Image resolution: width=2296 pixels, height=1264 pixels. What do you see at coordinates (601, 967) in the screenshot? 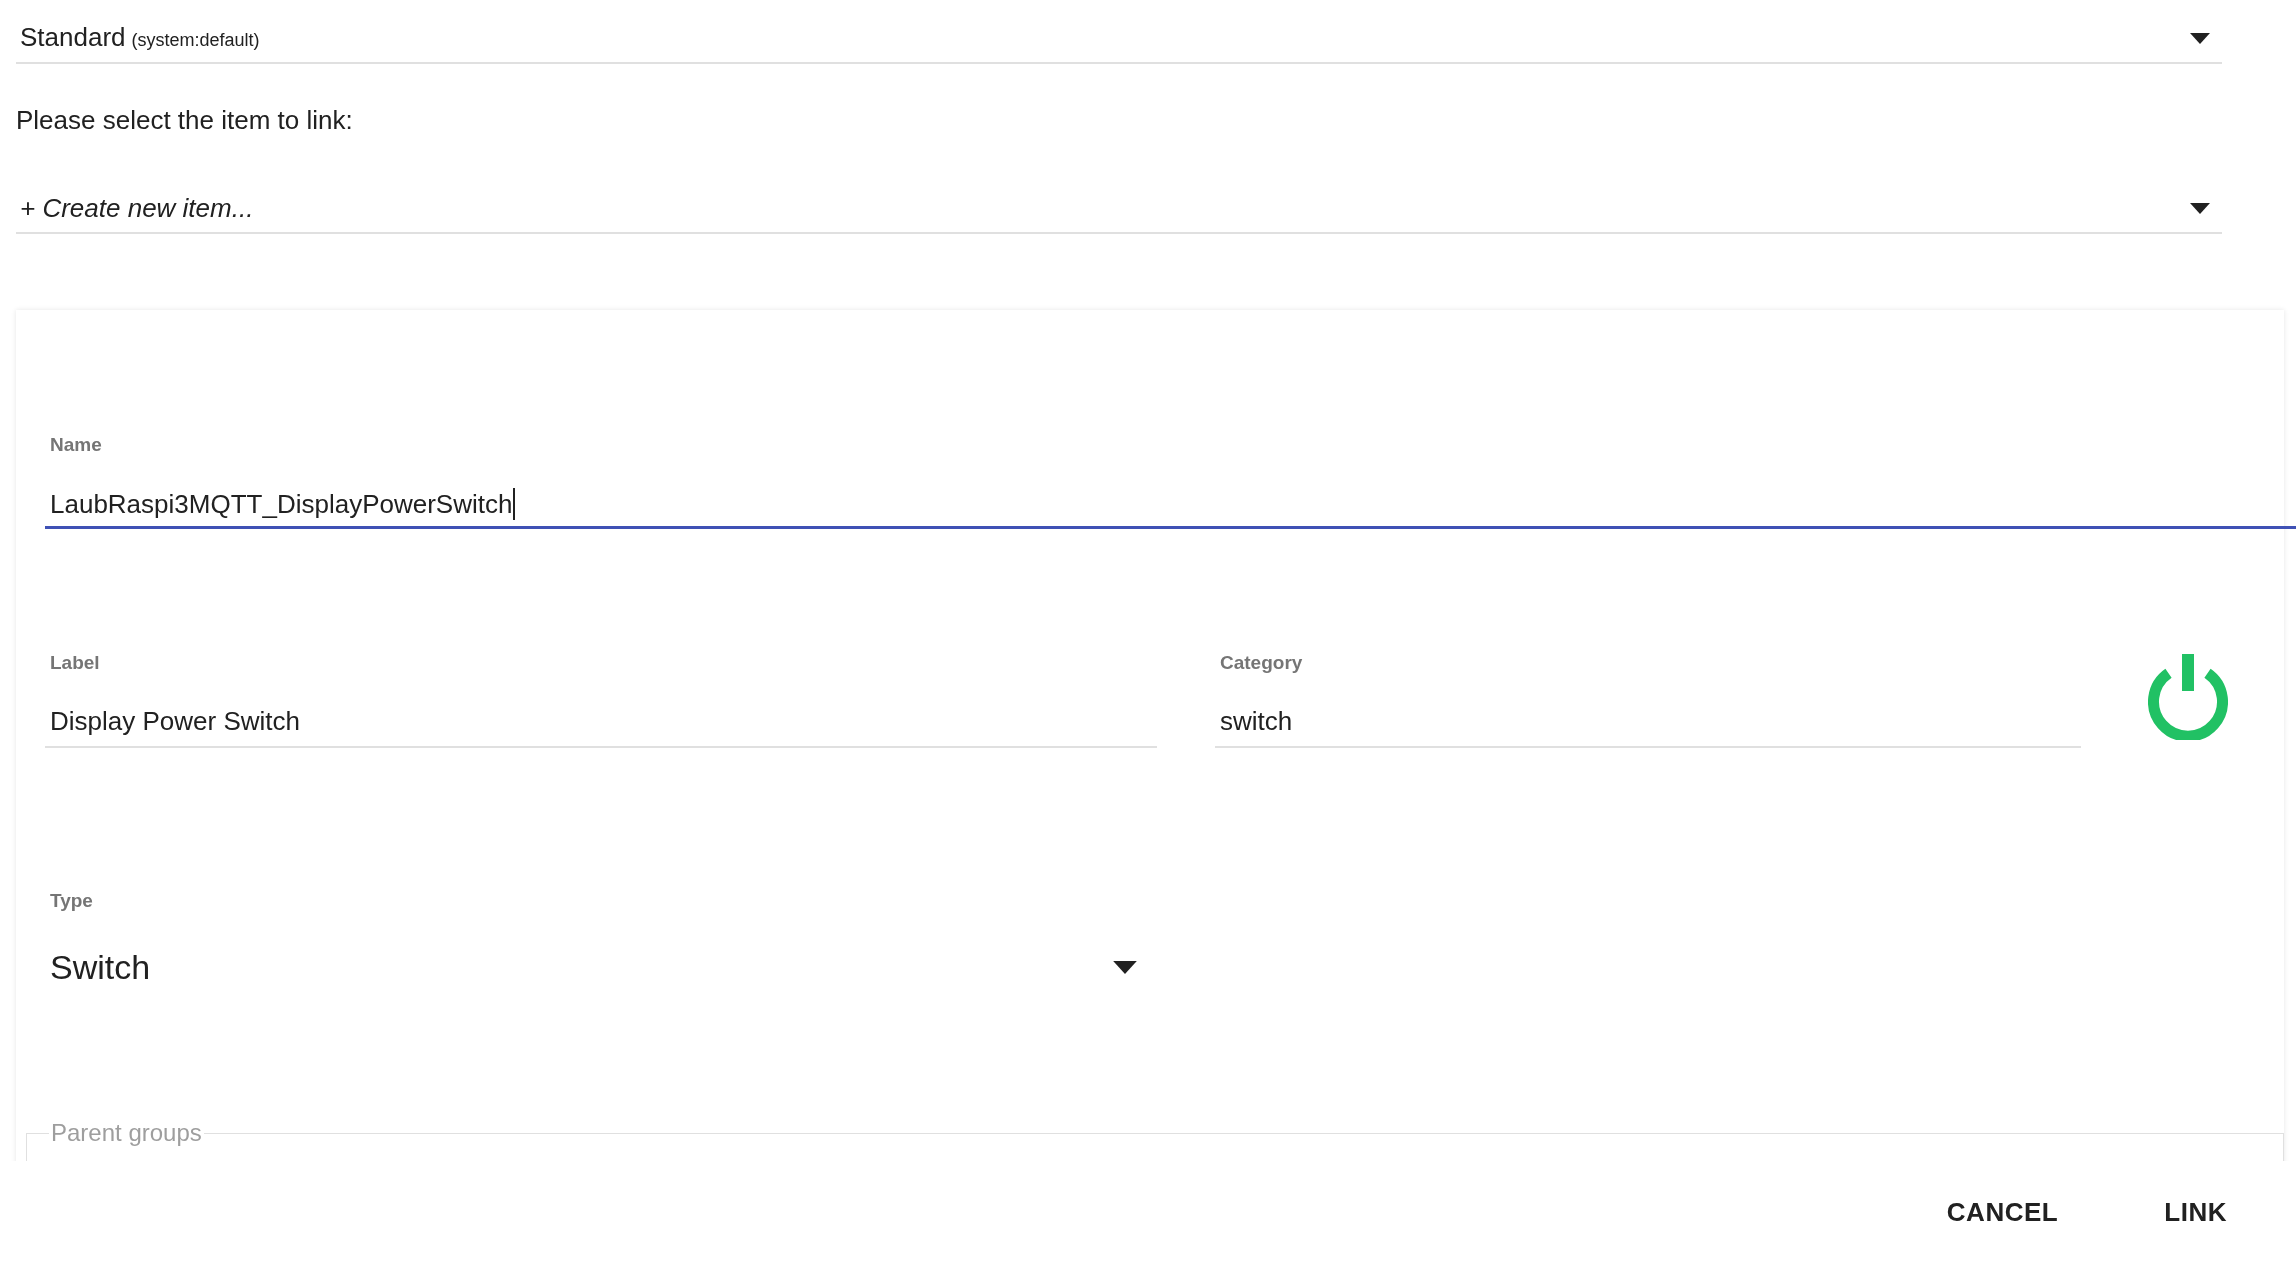
I see `type-dropdown: Switch` at bounding box center [601, 967].